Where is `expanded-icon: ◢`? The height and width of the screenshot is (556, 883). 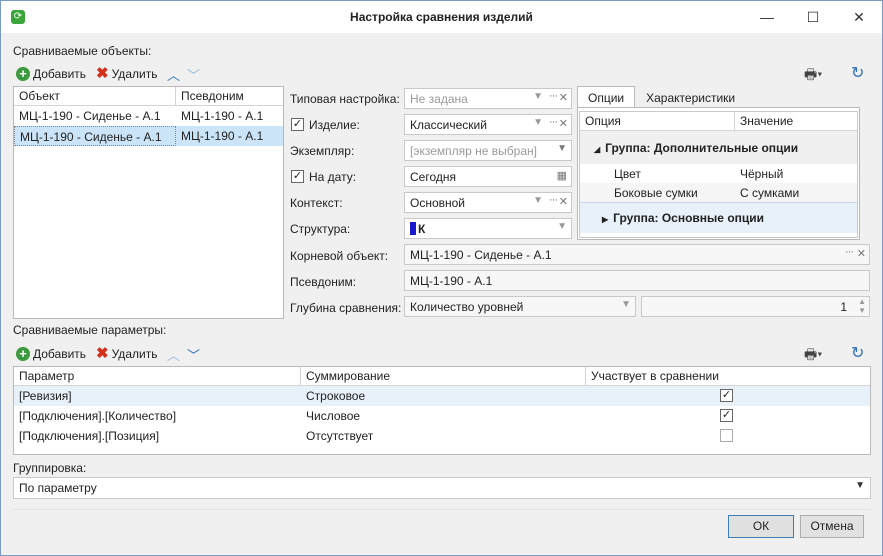 expanded-icon: ◢ is located at coordinates (597, 149).